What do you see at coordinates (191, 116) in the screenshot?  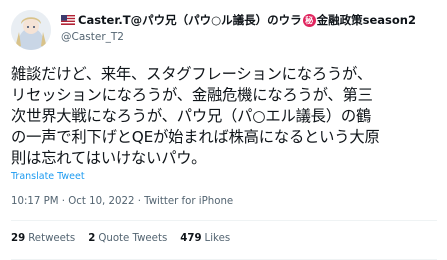 I see `tweet-text-line: 次世界大戦になろうが、パウ兄（パ○エル議長）の鶴` at bounding box center [191, 116].